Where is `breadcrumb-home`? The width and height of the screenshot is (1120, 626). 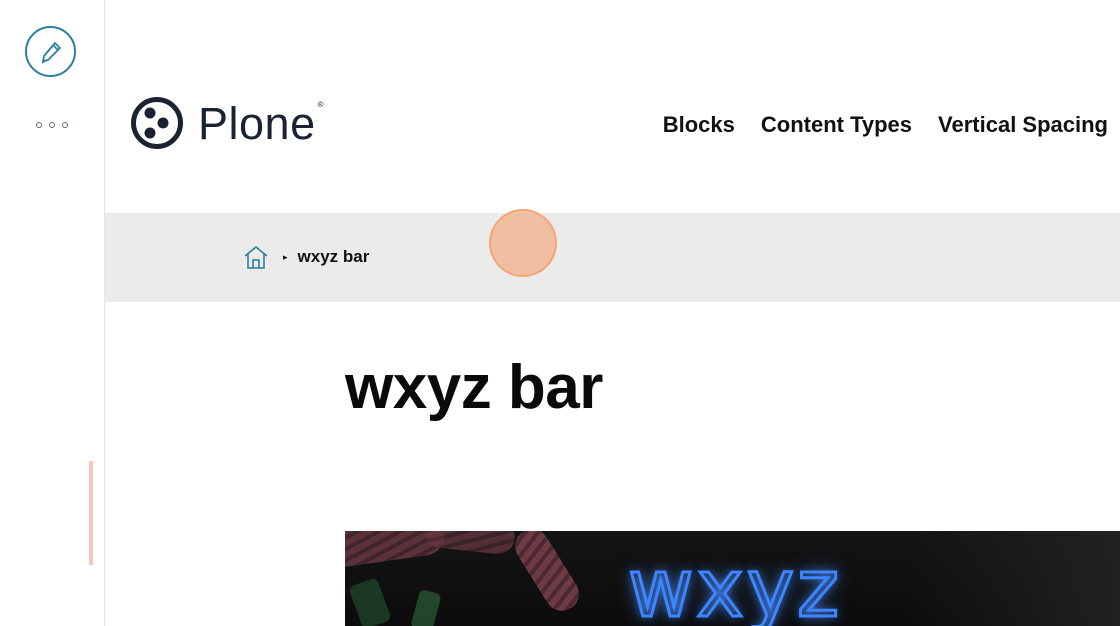
breadcrumb-home is located at coordinates (256, 257).